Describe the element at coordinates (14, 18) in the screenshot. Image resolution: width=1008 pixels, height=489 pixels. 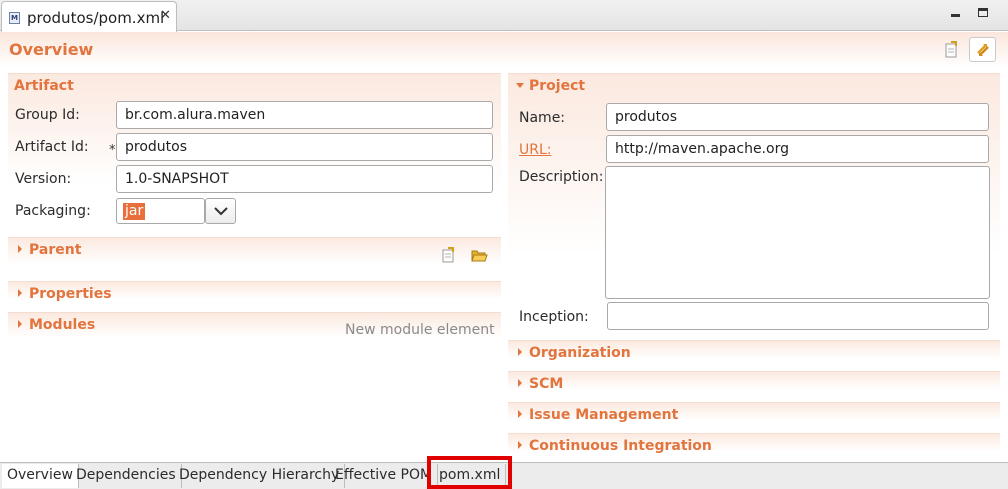
I see `maven-file-icon: M` at that location.